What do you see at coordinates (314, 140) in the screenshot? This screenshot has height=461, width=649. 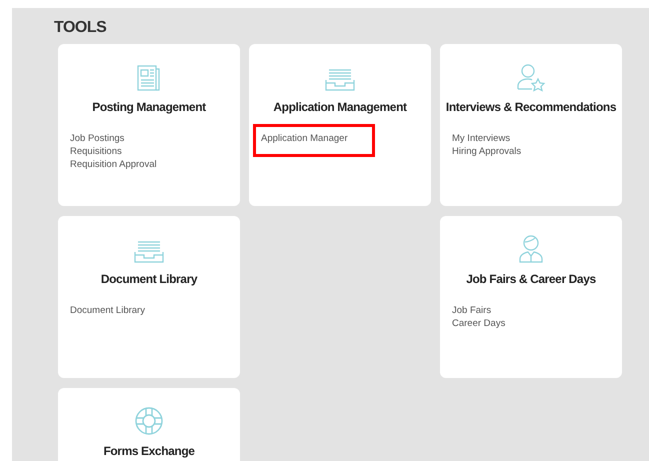 I see `tool-link: Application Manager` at bounding box center [314, 140].